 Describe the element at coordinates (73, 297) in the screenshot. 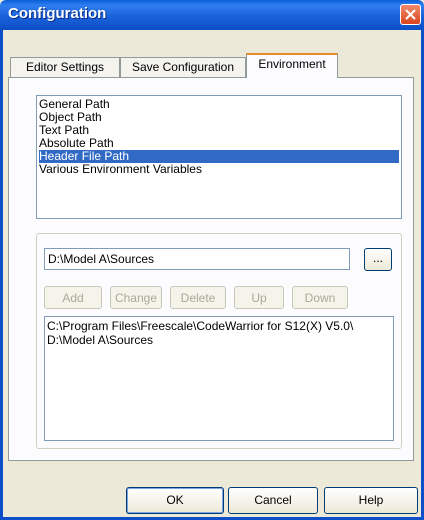

I see `add-button: Add` at that location.